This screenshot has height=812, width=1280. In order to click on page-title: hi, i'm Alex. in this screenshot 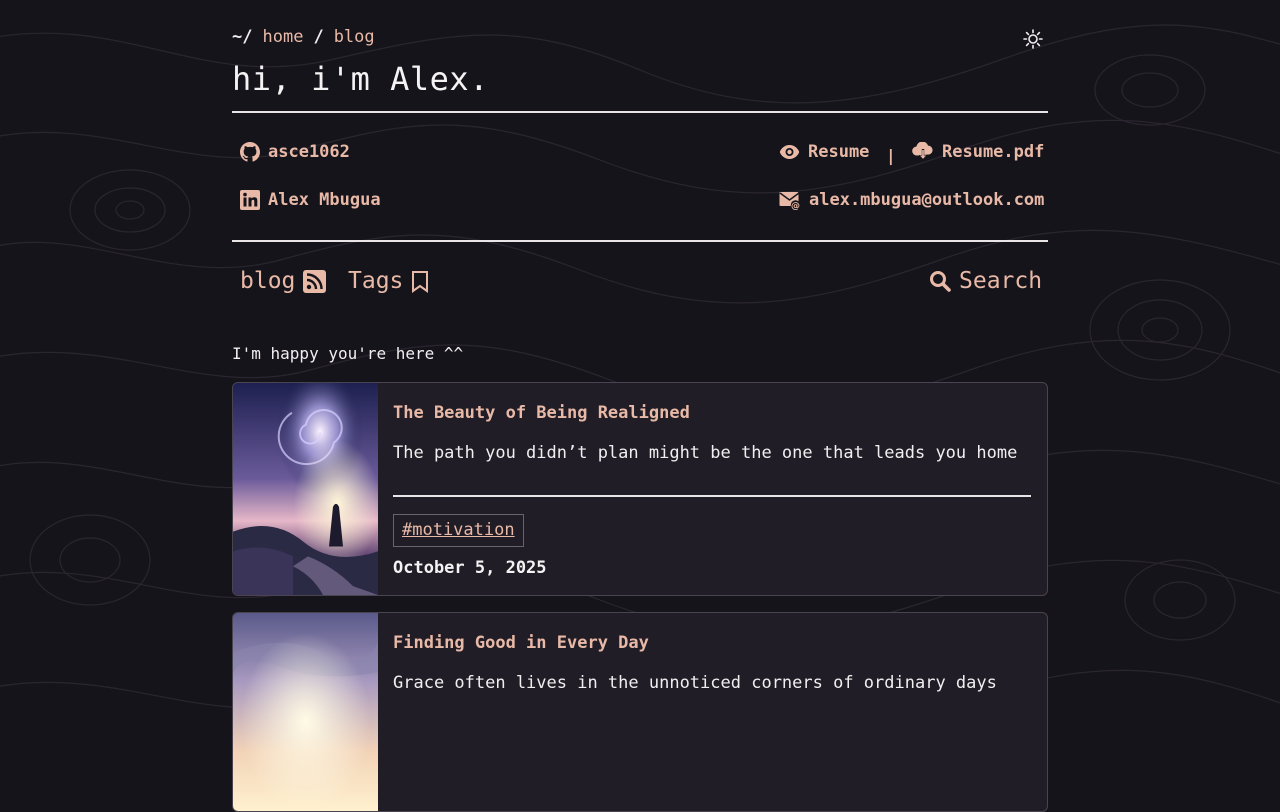, I will do `click(360, 79)`.